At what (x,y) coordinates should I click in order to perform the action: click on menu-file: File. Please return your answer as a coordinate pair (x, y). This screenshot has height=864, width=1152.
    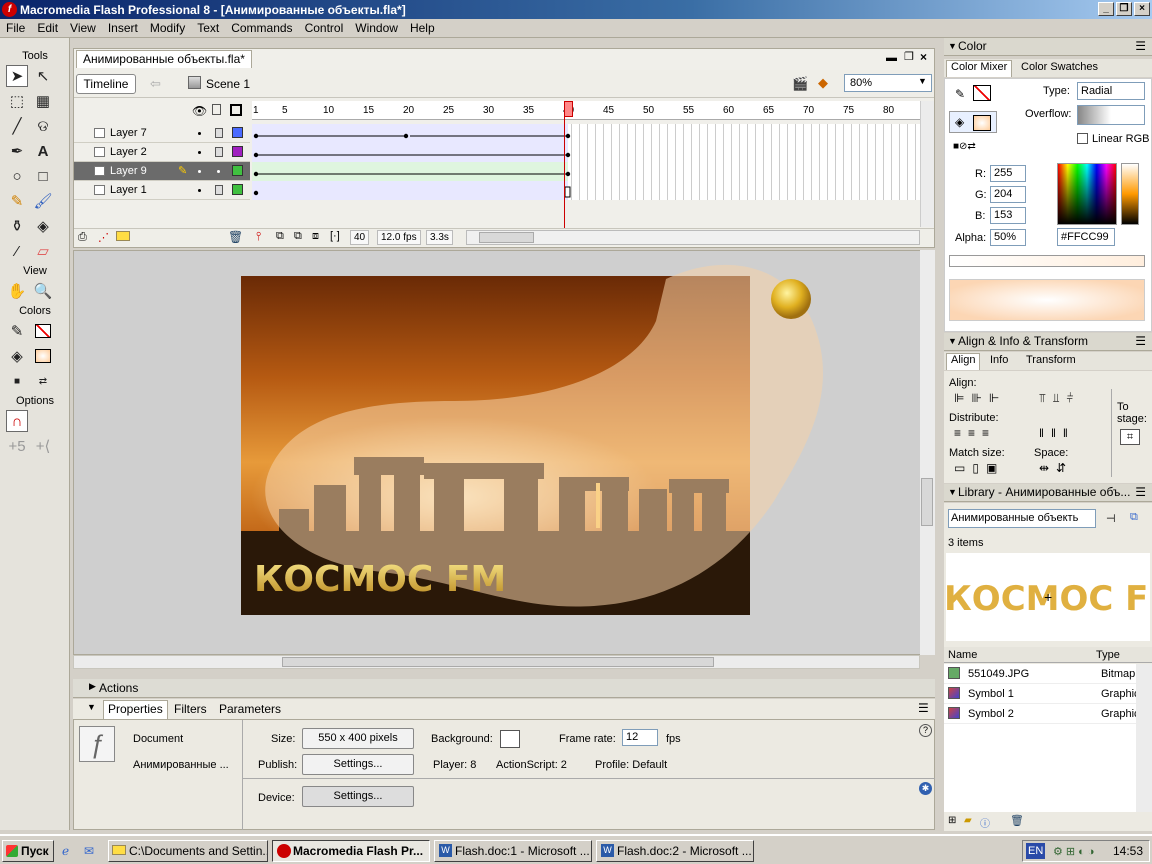
    Looking at the image, I should click on (15, 28).